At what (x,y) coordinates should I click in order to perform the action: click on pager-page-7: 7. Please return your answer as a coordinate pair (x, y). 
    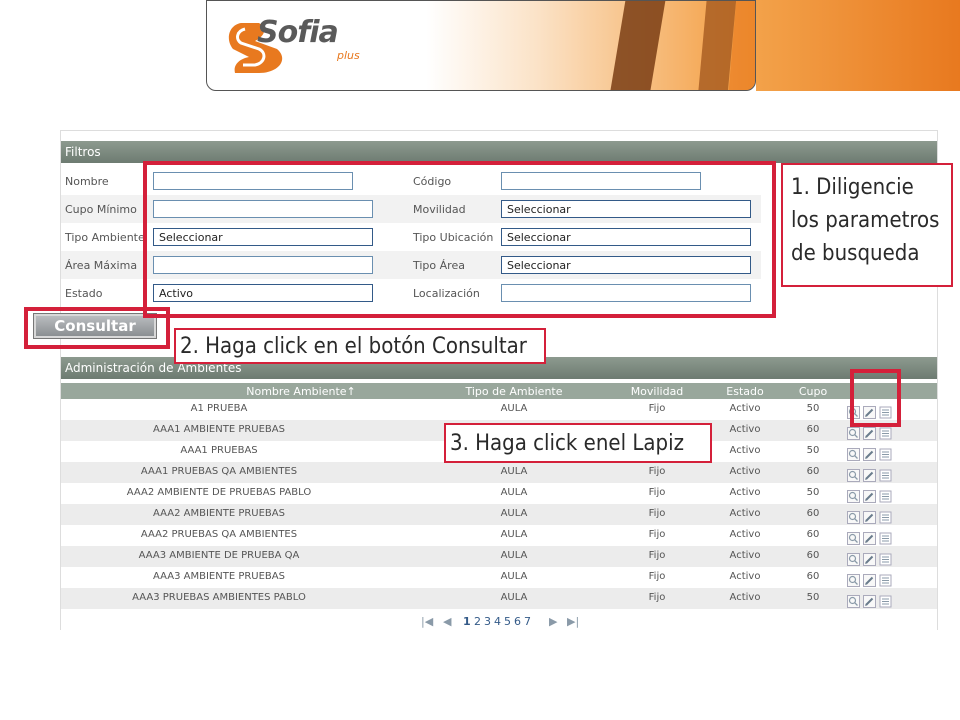
    Looking at the image, I should click on (527, 621).